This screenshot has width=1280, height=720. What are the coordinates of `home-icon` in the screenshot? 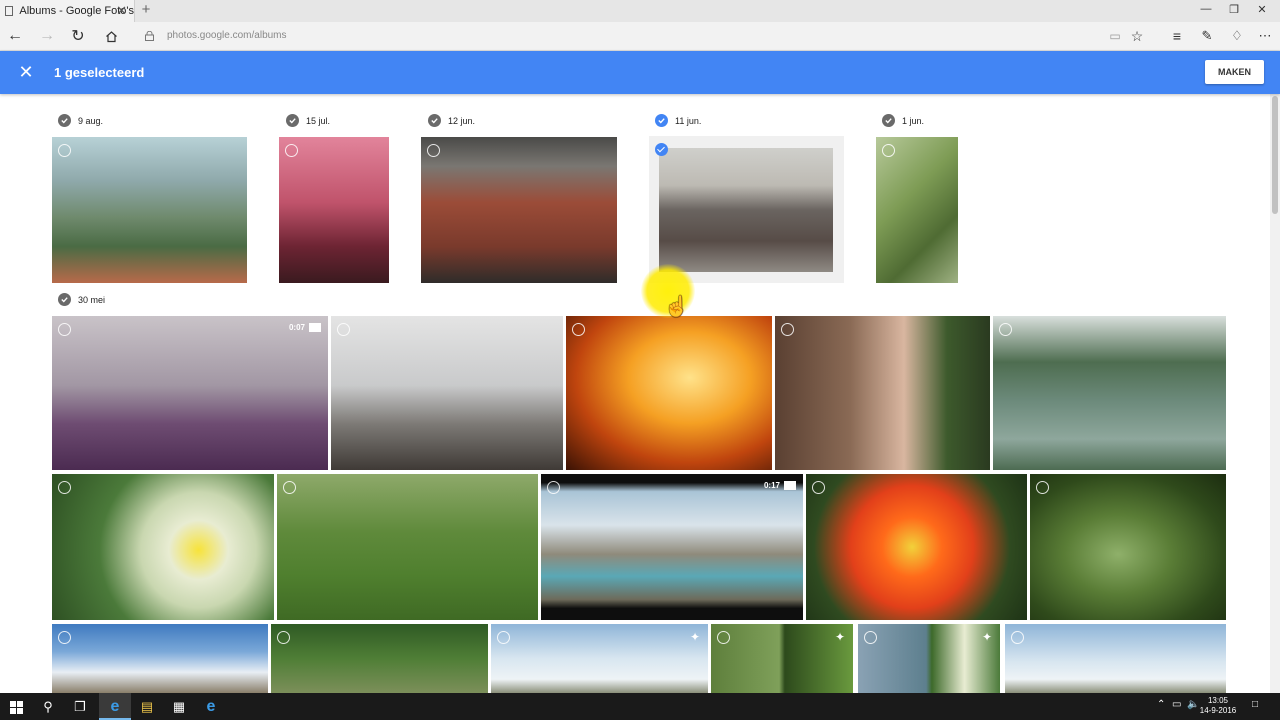 It's located at (111, 36).